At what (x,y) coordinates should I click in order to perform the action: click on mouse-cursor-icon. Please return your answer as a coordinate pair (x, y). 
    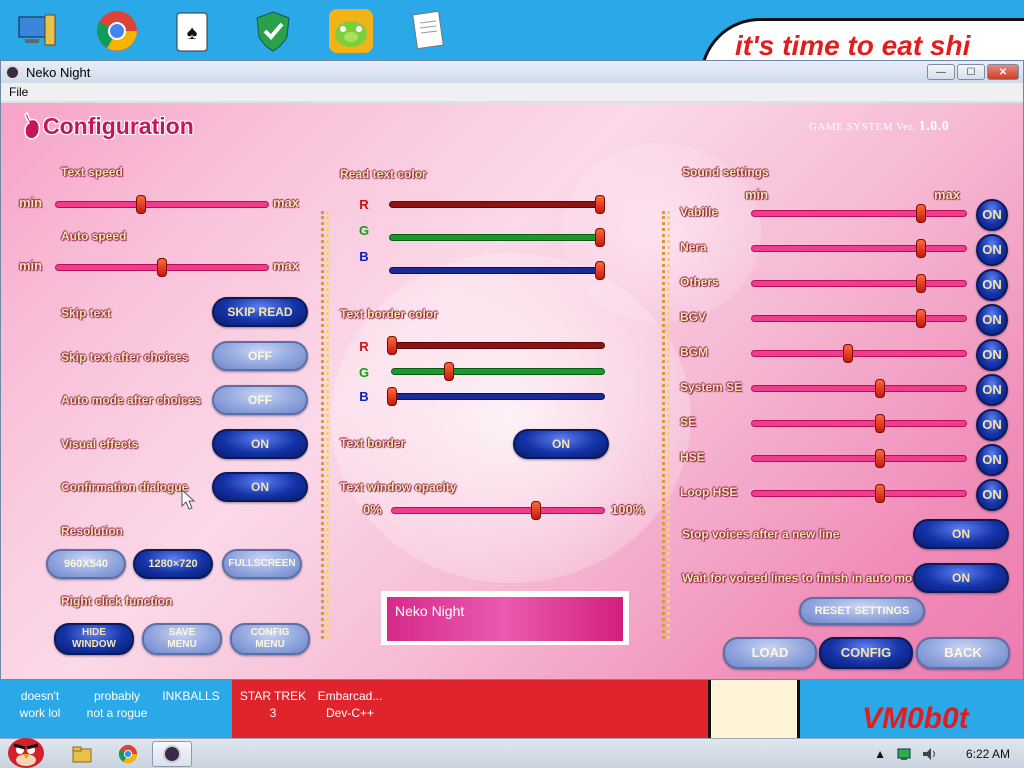
    Looking at the image, I should click on (188, 499).